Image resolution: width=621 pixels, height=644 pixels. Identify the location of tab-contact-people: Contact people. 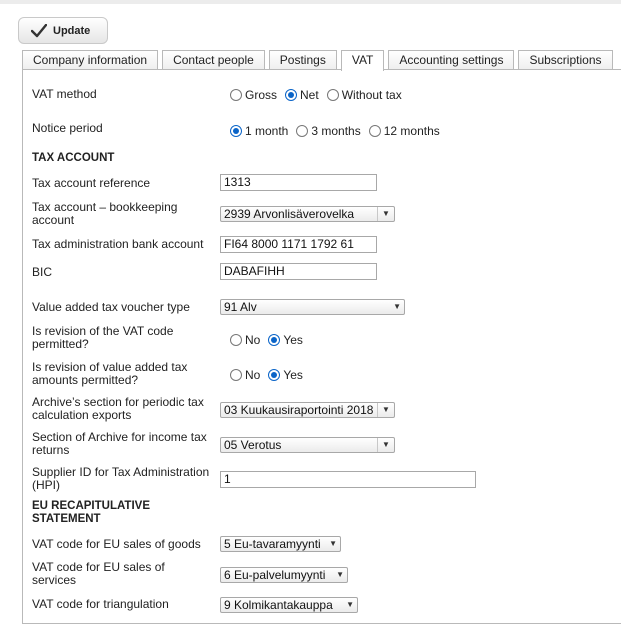
(213, 60).